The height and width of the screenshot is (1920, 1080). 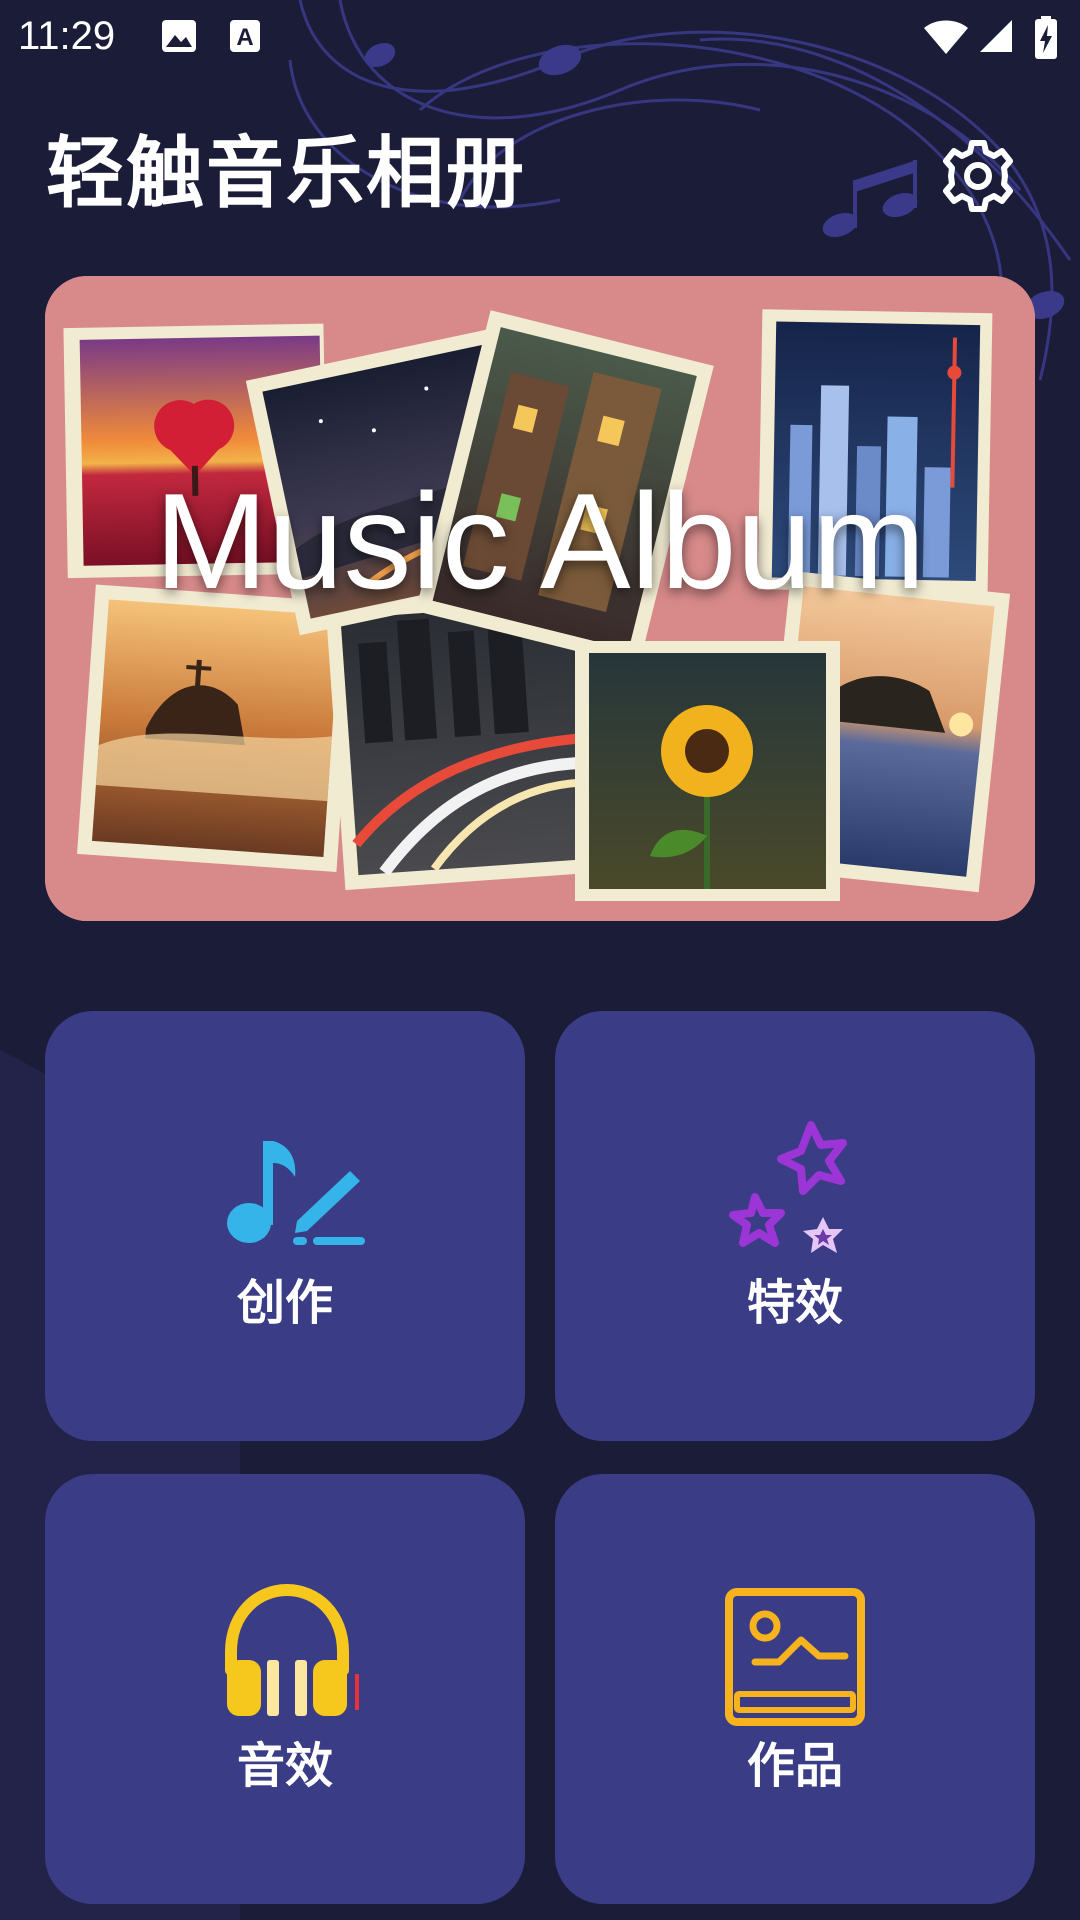 I want to click on effects-tile: 特效, so click(x=795, y=1226).